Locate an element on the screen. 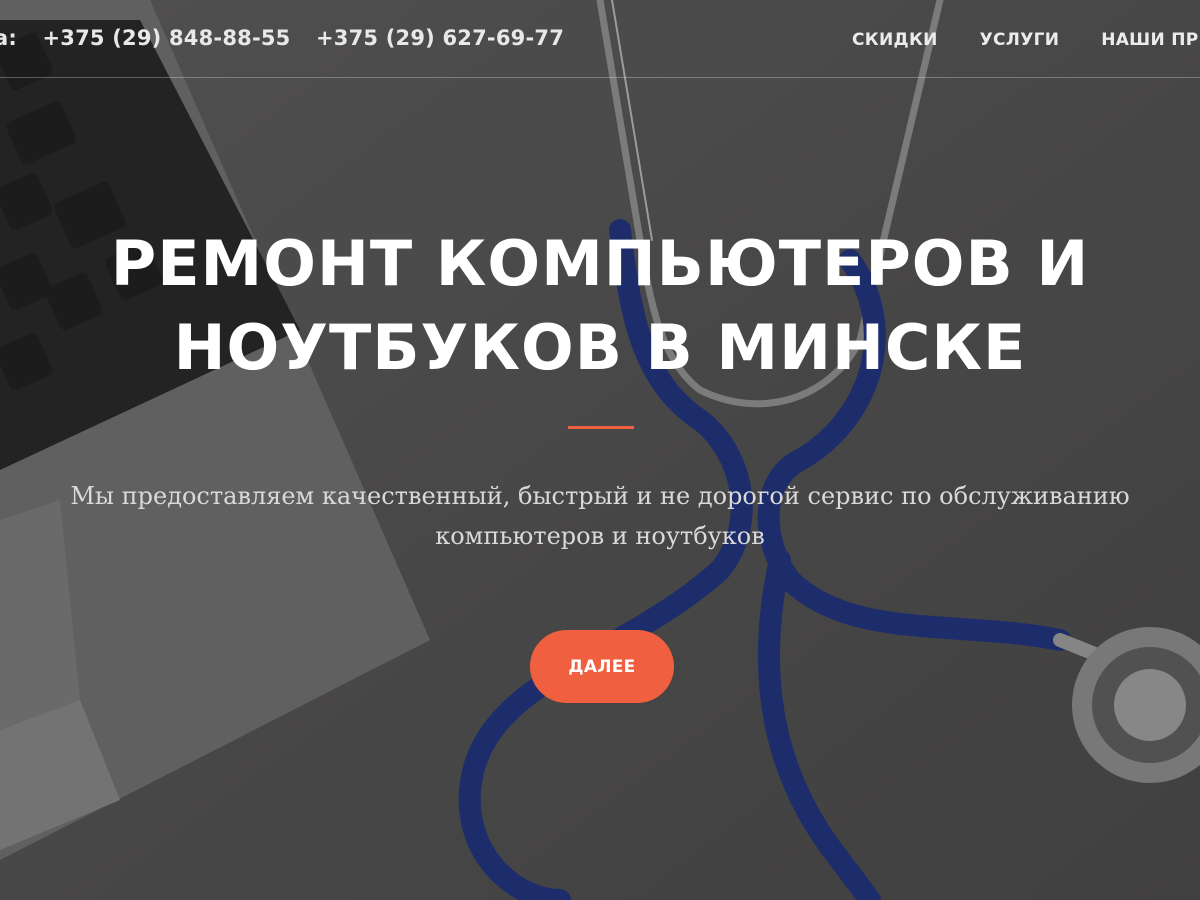 The height and width of the screenshot is (900, 1200). nav-item-our-advantages: НАШИ ПРИЕМ is located at coordinates (1150, 40).